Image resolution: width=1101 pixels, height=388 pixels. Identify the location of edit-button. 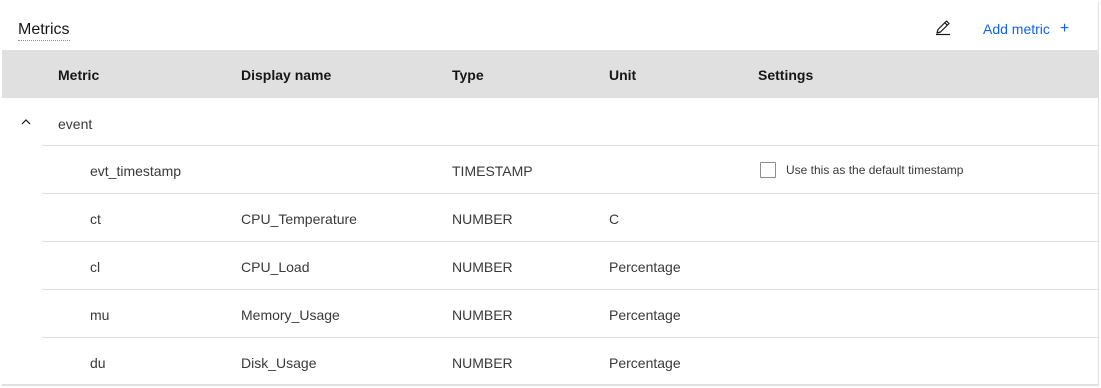
(943, 27).